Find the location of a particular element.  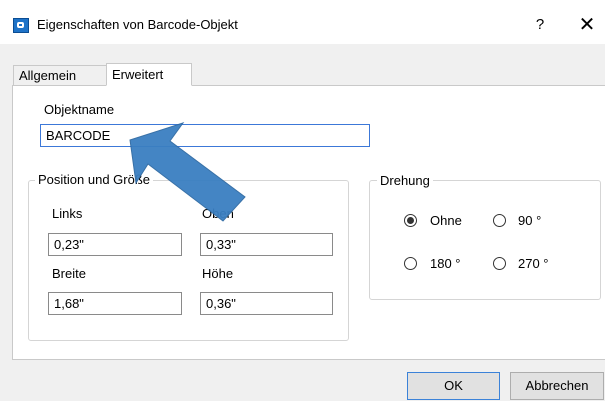

callout-arrow-icon is located at coordinates (187, 172).